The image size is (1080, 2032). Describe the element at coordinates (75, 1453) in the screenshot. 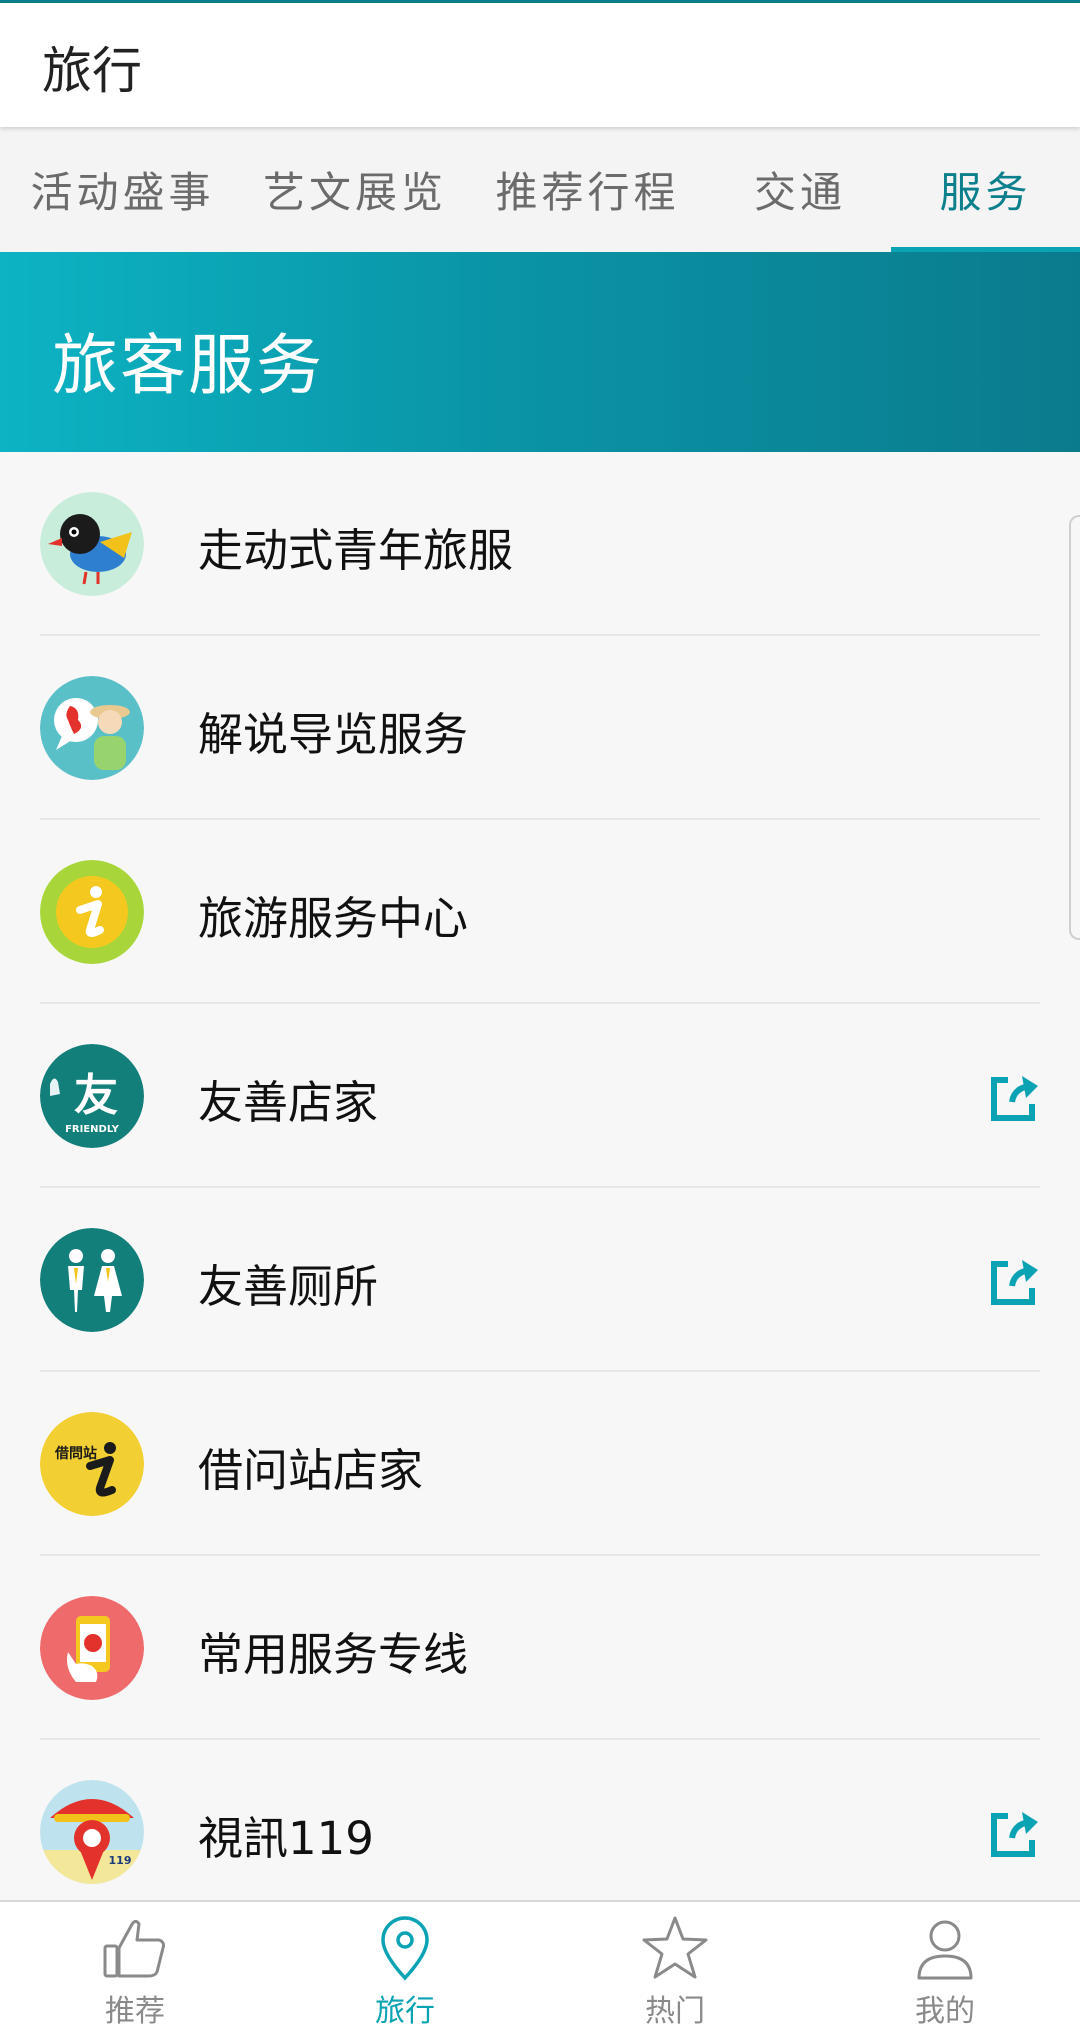

I see `inquiry-icon-text: 借問站` at that location.